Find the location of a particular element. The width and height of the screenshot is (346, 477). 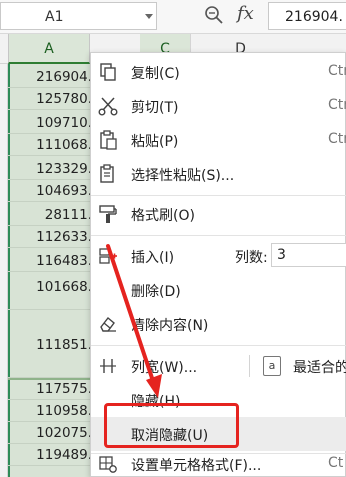

menu-item-column-width: 列宽(W)... a 最适合的 is located at coordinates (218, 366).